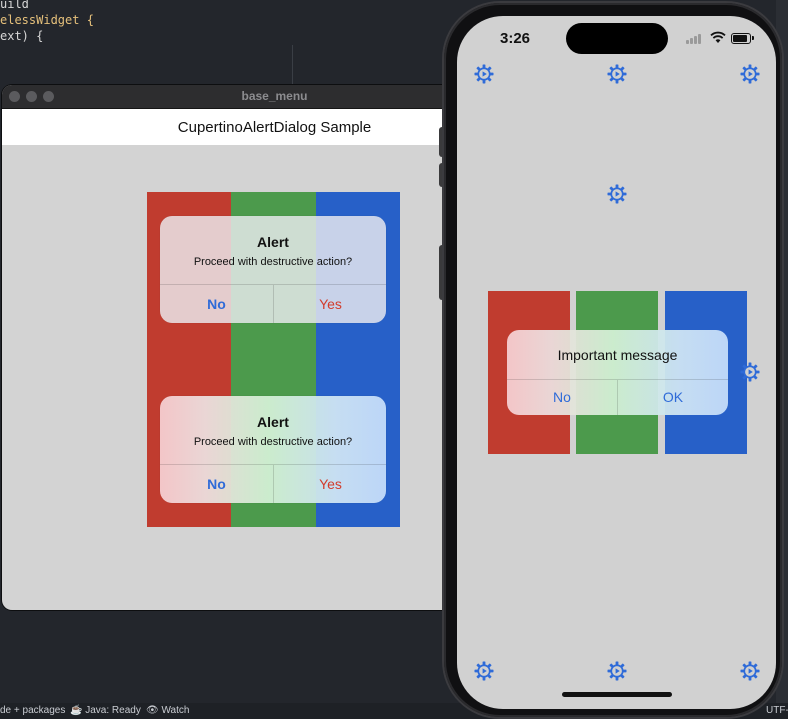 The height and width of the screenshot is (719, 788). Describe the element at coordinates (225, 97) in the screenshot. I see `window-titlebar: base_menu` at that location.